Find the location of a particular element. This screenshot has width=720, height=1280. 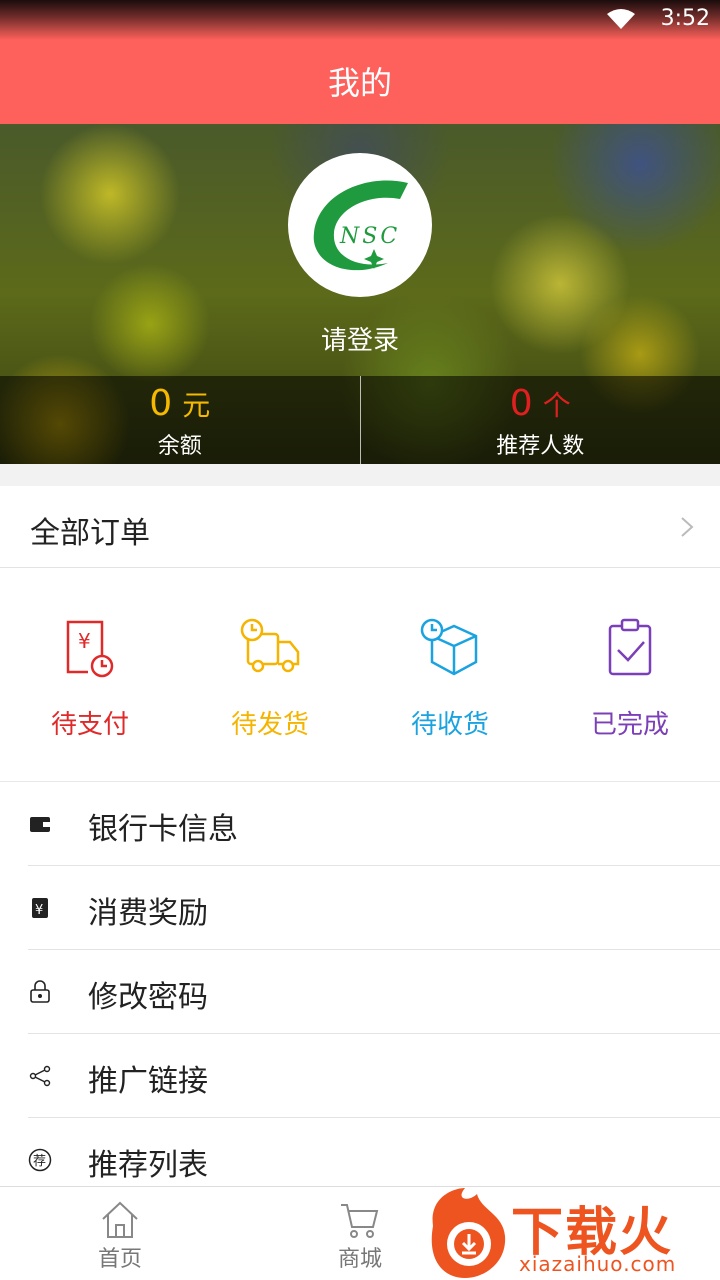

flame-logo-icon is located at coordinates (468, 1233).